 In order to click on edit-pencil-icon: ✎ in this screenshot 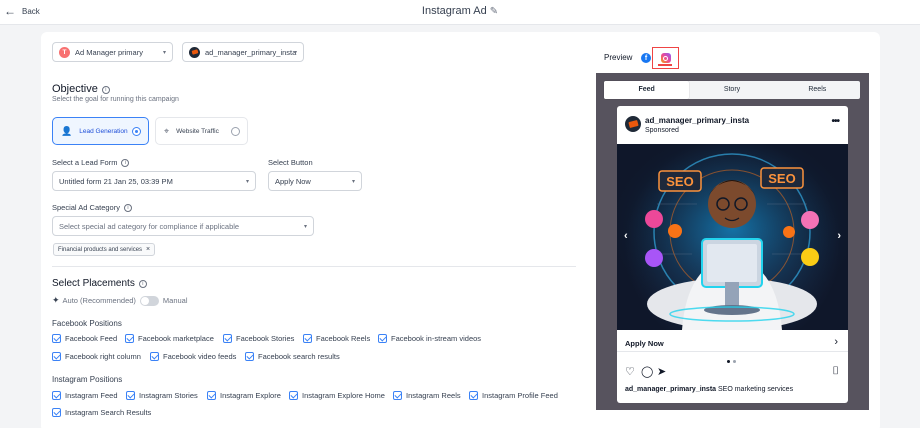, I will do `click(494, 11)`.